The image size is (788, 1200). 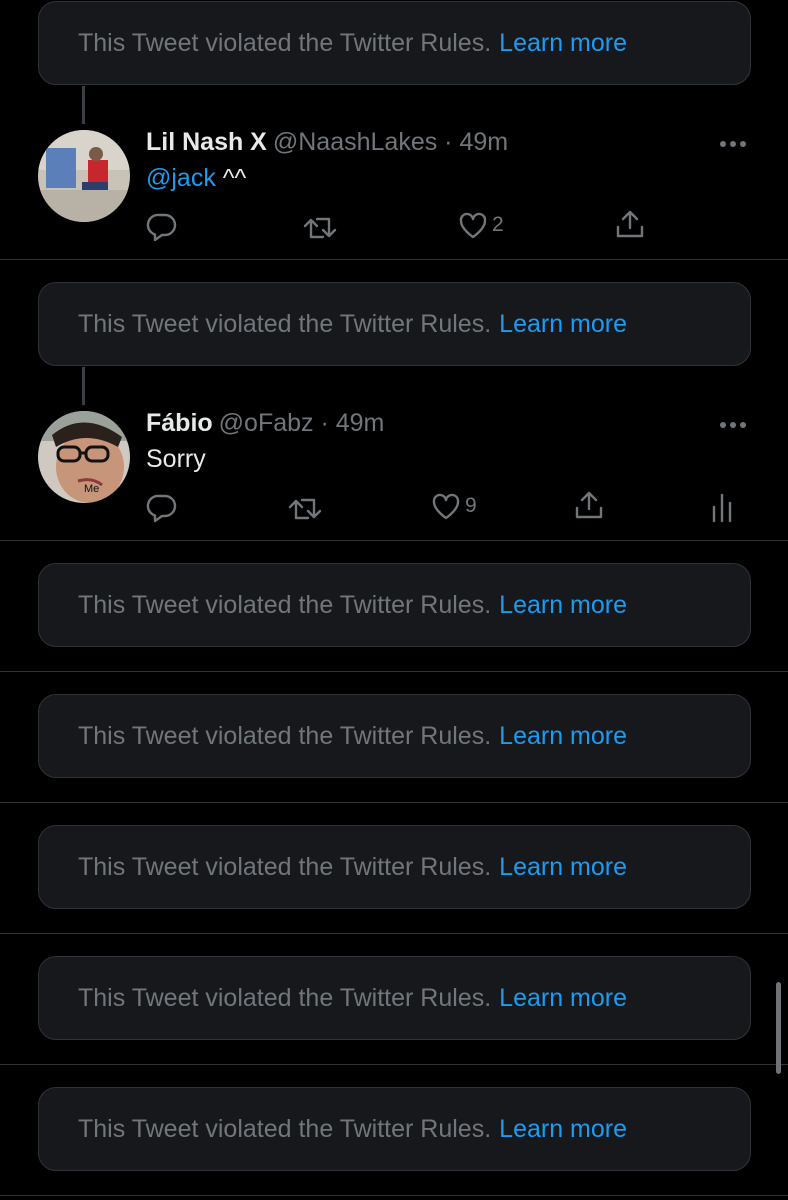 I want to click on display-name: Lil Nash X, so click(x=206, y=142).